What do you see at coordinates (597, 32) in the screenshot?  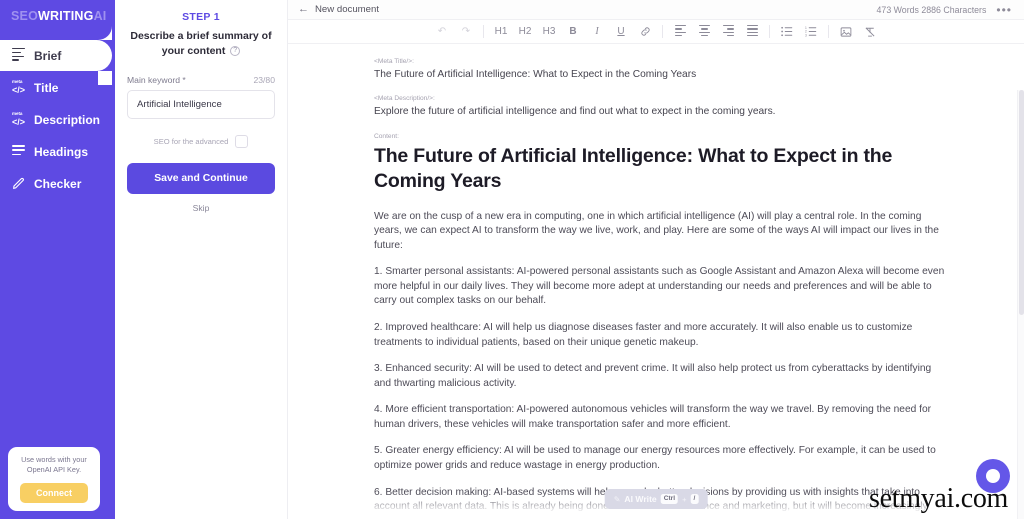 I see `italic-button: I` at bounding box center [597, 32].